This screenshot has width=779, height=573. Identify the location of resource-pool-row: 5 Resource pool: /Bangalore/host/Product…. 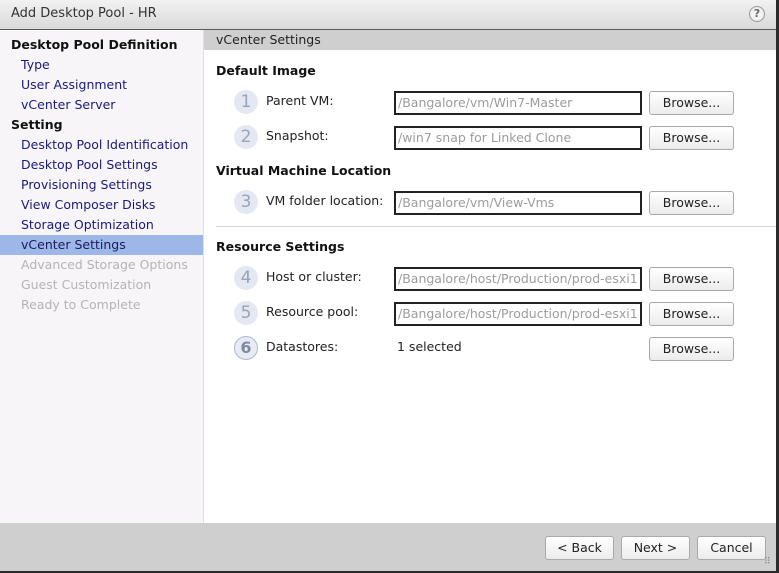
(490, 314).